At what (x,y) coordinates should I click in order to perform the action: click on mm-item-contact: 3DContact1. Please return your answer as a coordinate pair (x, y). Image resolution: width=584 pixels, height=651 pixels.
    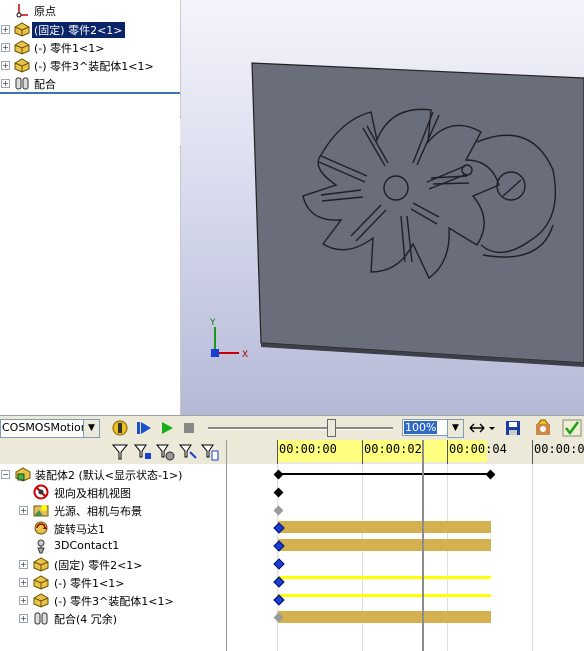
    Looking at the image, I should click on (113, 546).